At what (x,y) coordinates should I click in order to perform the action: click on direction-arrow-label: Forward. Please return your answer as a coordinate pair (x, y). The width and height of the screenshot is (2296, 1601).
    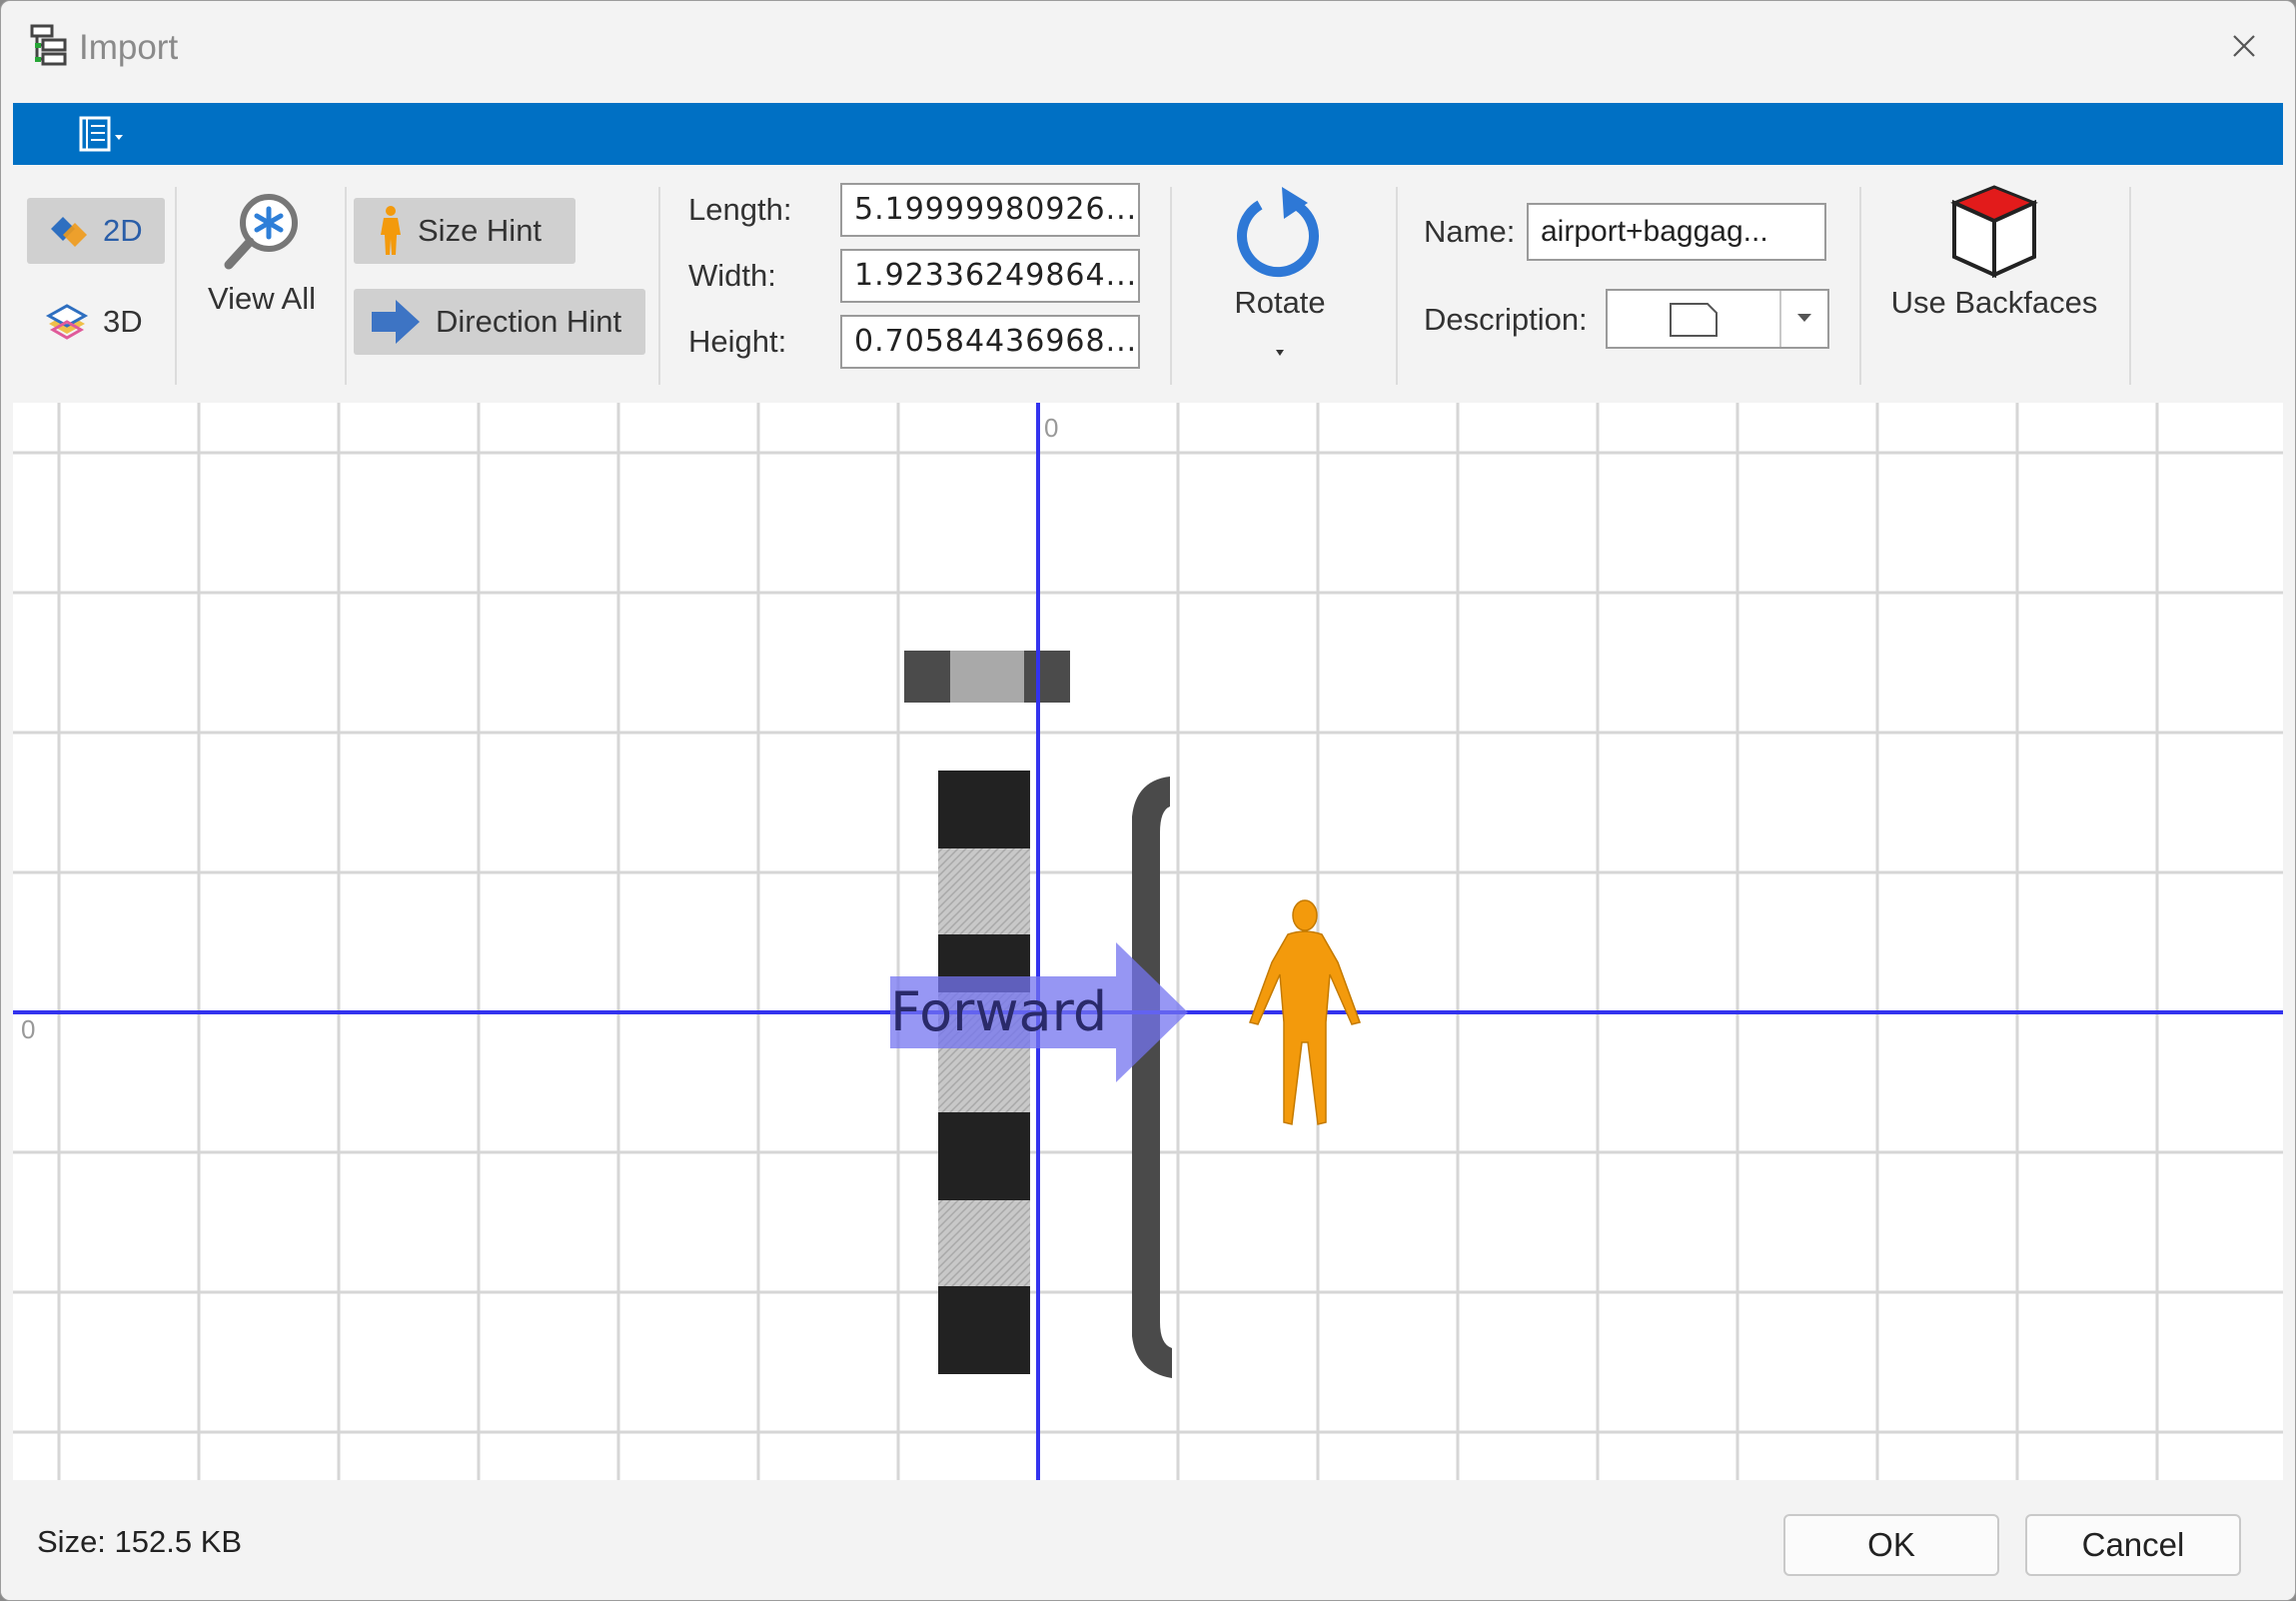
    Looking at the image, I should click on (998, 1011).